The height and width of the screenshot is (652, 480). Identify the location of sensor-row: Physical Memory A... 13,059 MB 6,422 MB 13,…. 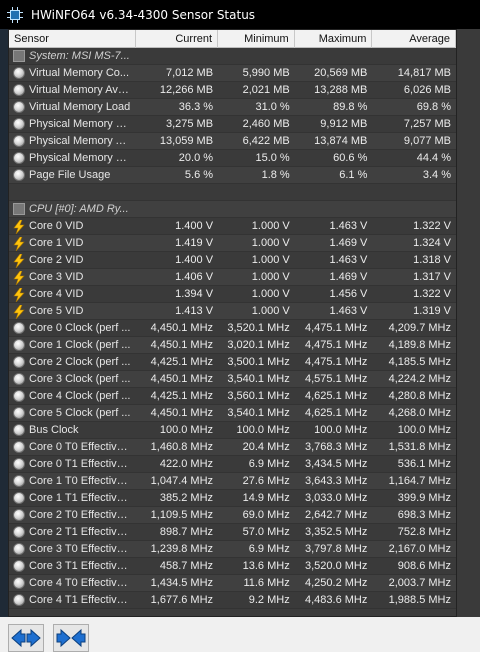
(232, 141).